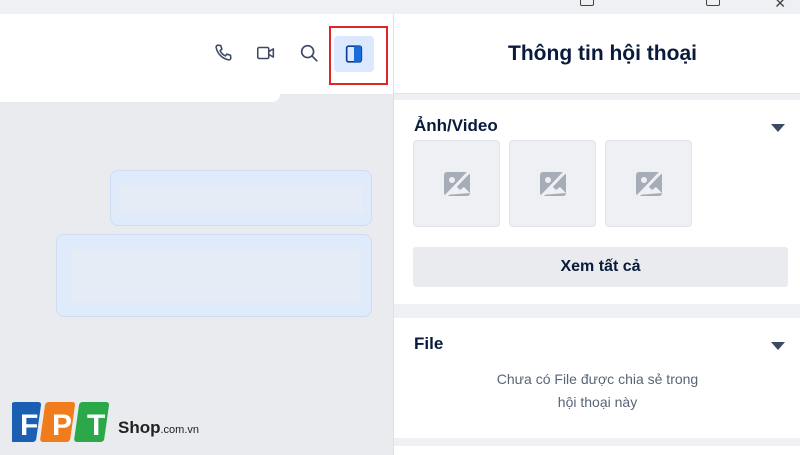 Image resolution: width=800 pixels, height=455 pixels. Describe the element at coordinates (602, 53) in the screenshot. I see `panel-title: Thông tin hội thoại` at that location.